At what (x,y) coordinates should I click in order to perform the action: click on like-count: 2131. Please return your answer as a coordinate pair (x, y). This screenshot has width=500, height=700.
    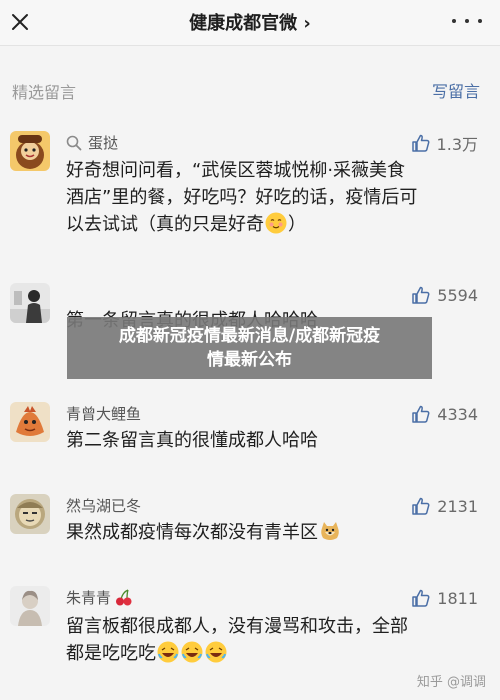
    Looking at the image, I should click on (457, 506).